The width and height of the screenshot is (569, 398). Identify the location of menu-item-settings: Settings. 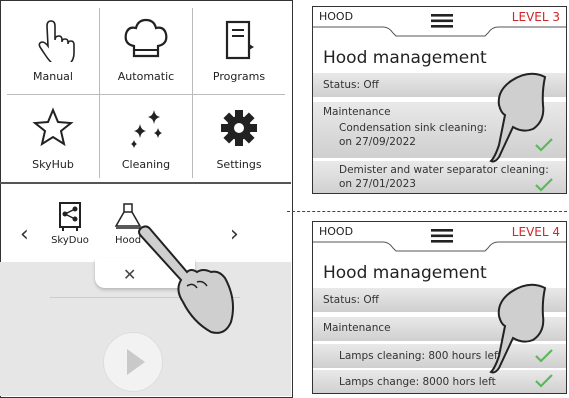
(239, 138).